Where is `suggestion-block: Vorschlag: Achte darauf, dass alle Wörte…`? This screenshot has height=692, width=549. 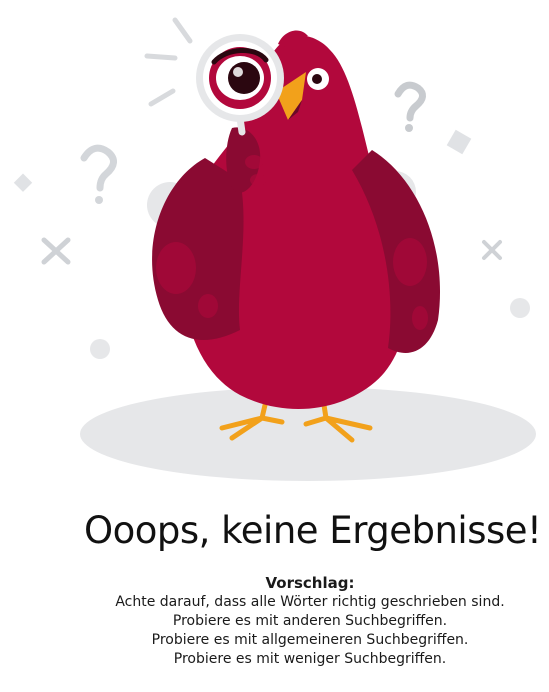 suggestion-block: Vorschlag: Achte darauf, dass alle Wörte… is located at coordinates (274, 621).